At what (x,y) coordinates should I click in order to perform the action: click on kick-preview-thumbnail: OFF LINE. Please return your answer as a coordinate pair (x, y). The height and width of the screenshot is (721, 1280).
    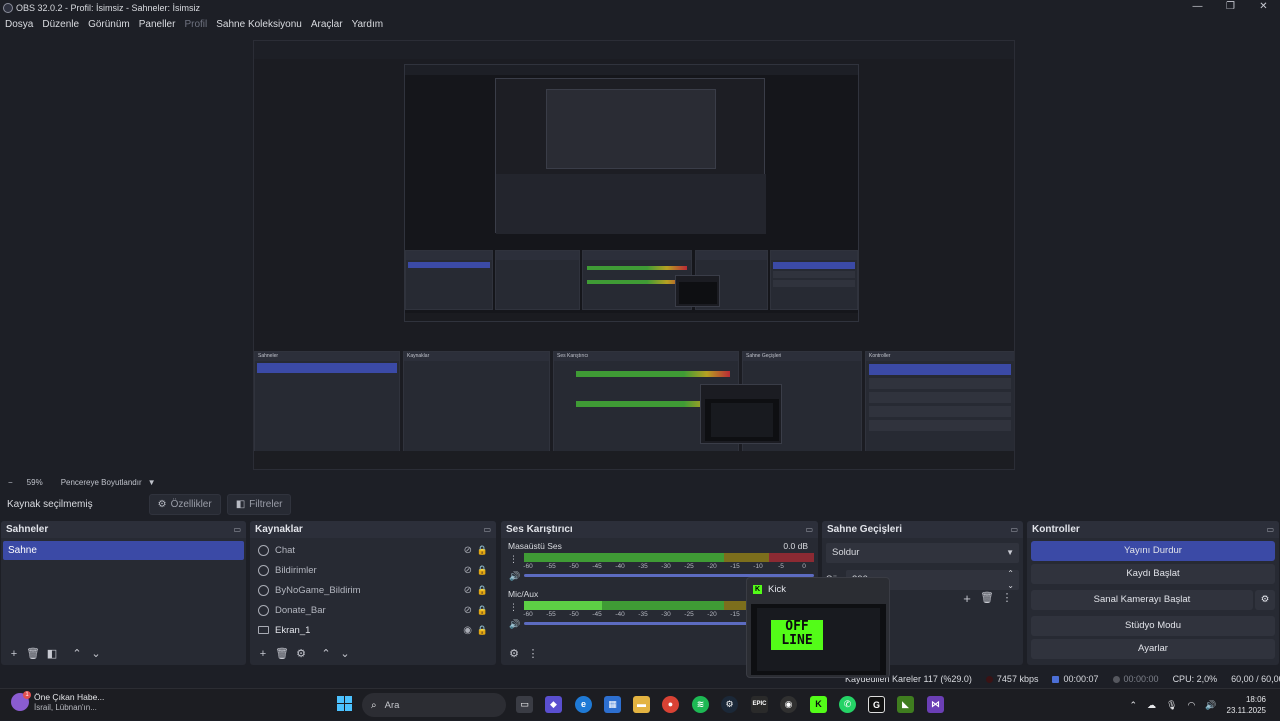
    Looking at the image, I should click on (818, 639).